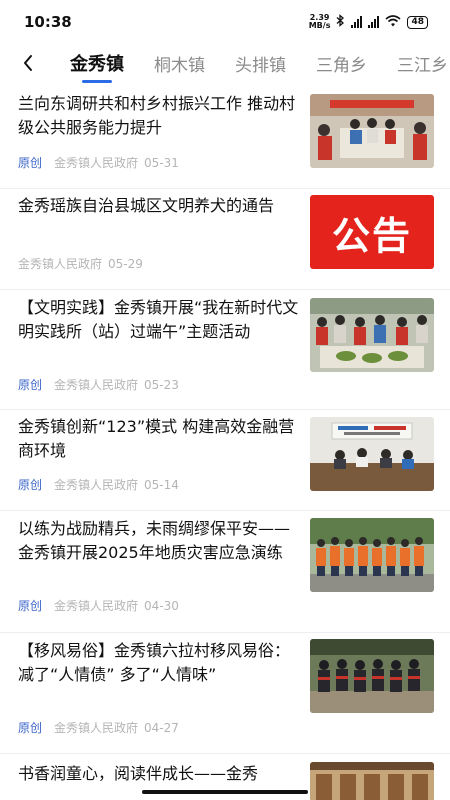 Image resolution: width=450 pixels, height=800 pixels. What do you see at coordinates (422, 63) in the screenshot?
I see `tab-sanjiang: 三江乡` at bounding box center [422, 63].